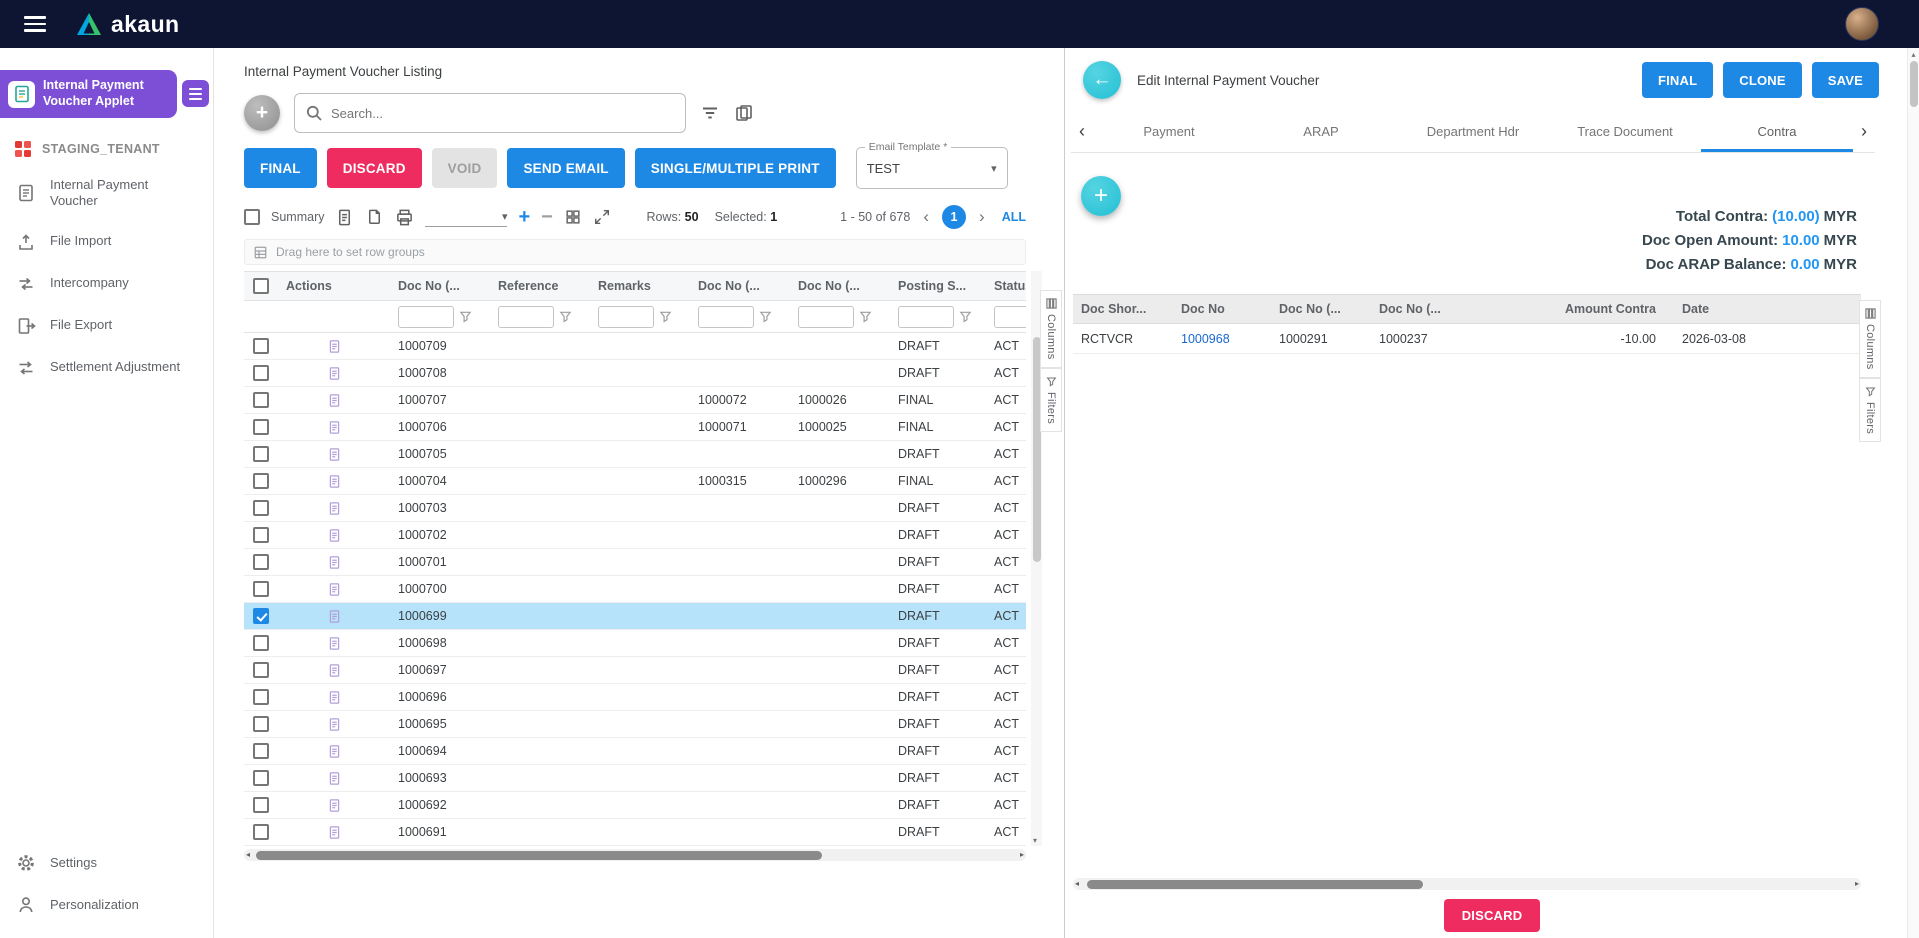 The width and height of the screenshot is (1919, 938). I want to click on show-all-button: ALL, so click(1014, 217).